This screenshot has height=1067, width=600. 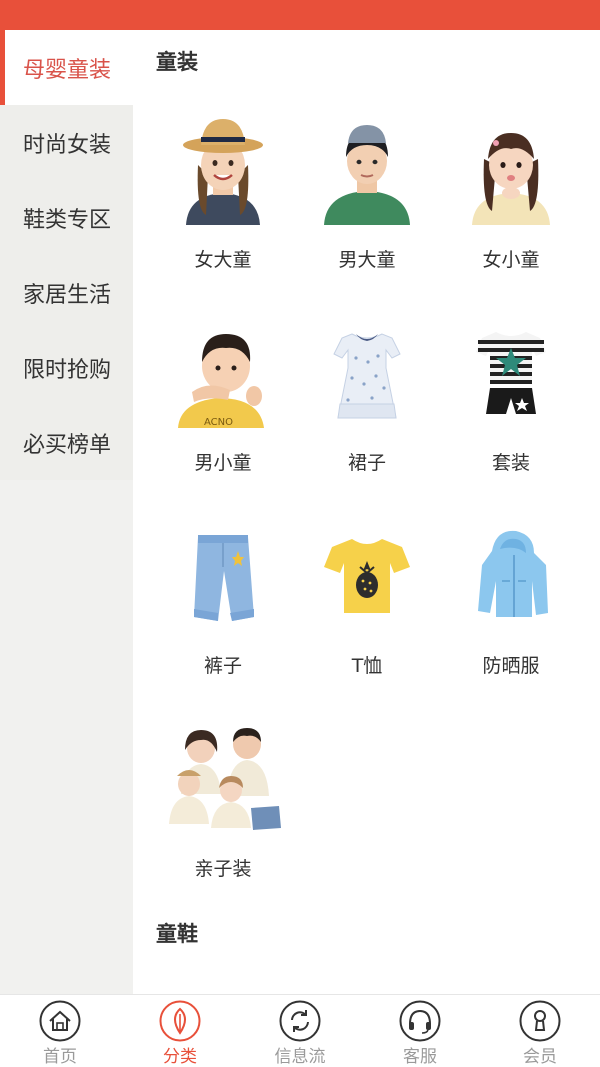 I want to click on category-item-family-outfits: 亲子装, so click(x=223, y=819).